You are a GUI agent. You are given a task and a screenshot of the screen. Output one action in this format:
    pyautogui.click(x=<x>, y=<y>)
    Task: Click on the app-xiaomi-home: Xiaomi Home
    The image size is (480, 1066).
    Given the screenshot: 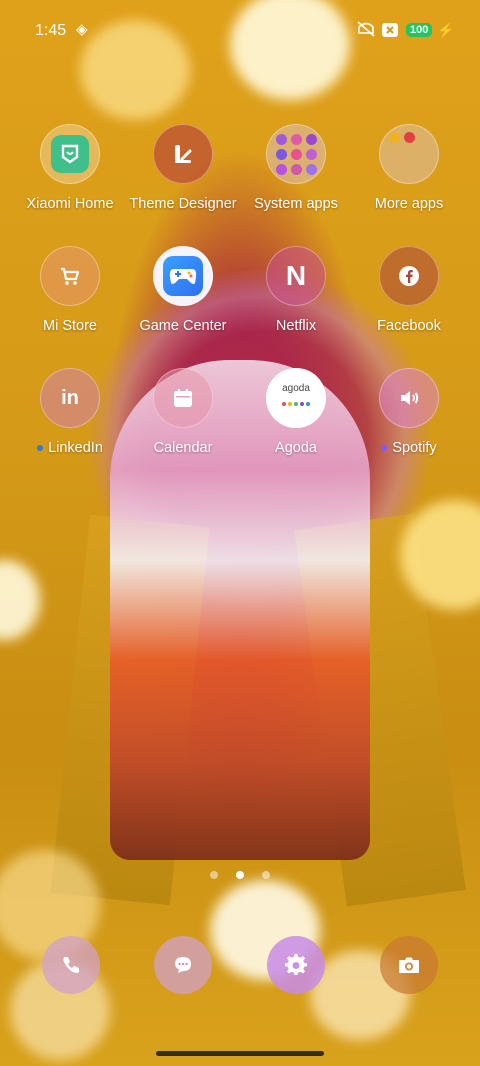 What is the action you would take?
    pyautogui.click(x=70, y=168)
    